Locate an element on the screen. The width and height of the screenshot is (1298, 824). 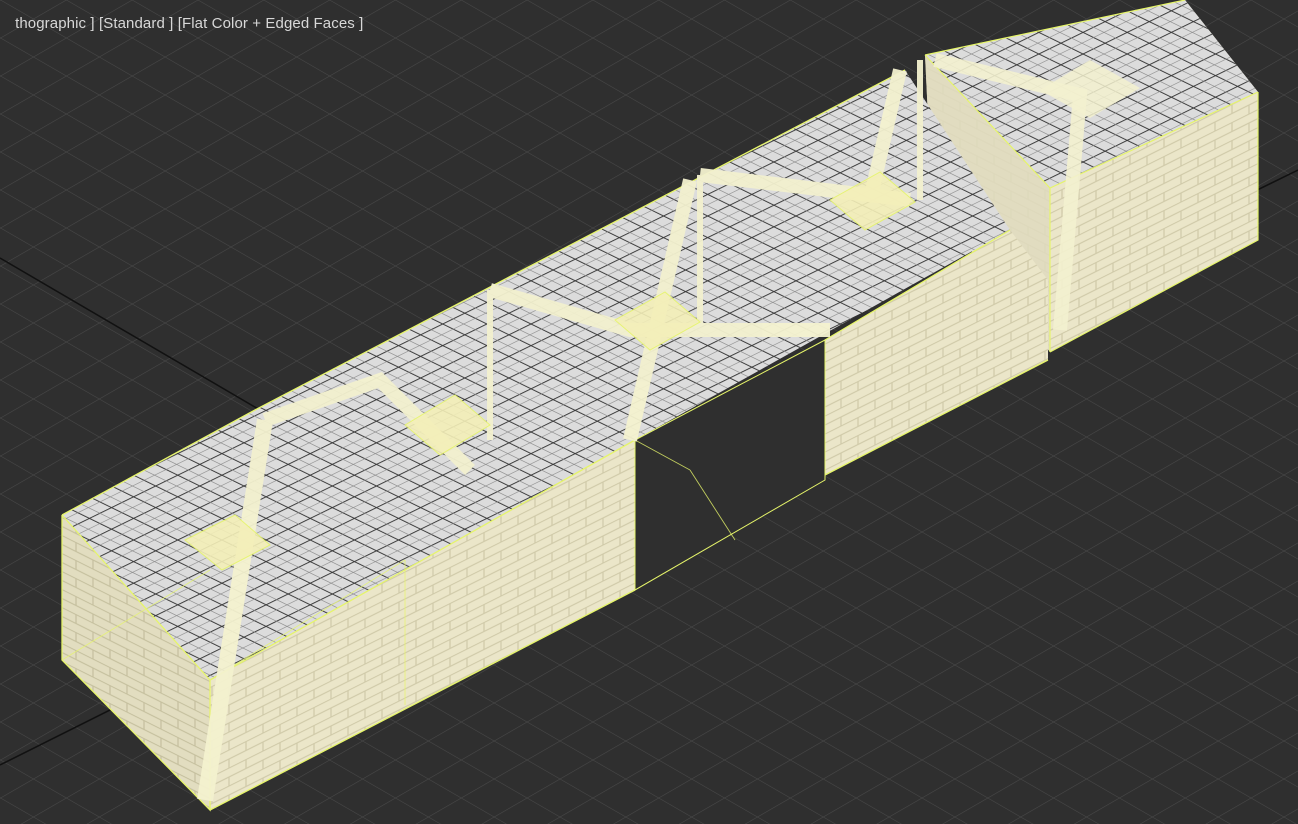
display-mode-menu: Flat Color + Edged Faces is located at coordinates (268, 23).